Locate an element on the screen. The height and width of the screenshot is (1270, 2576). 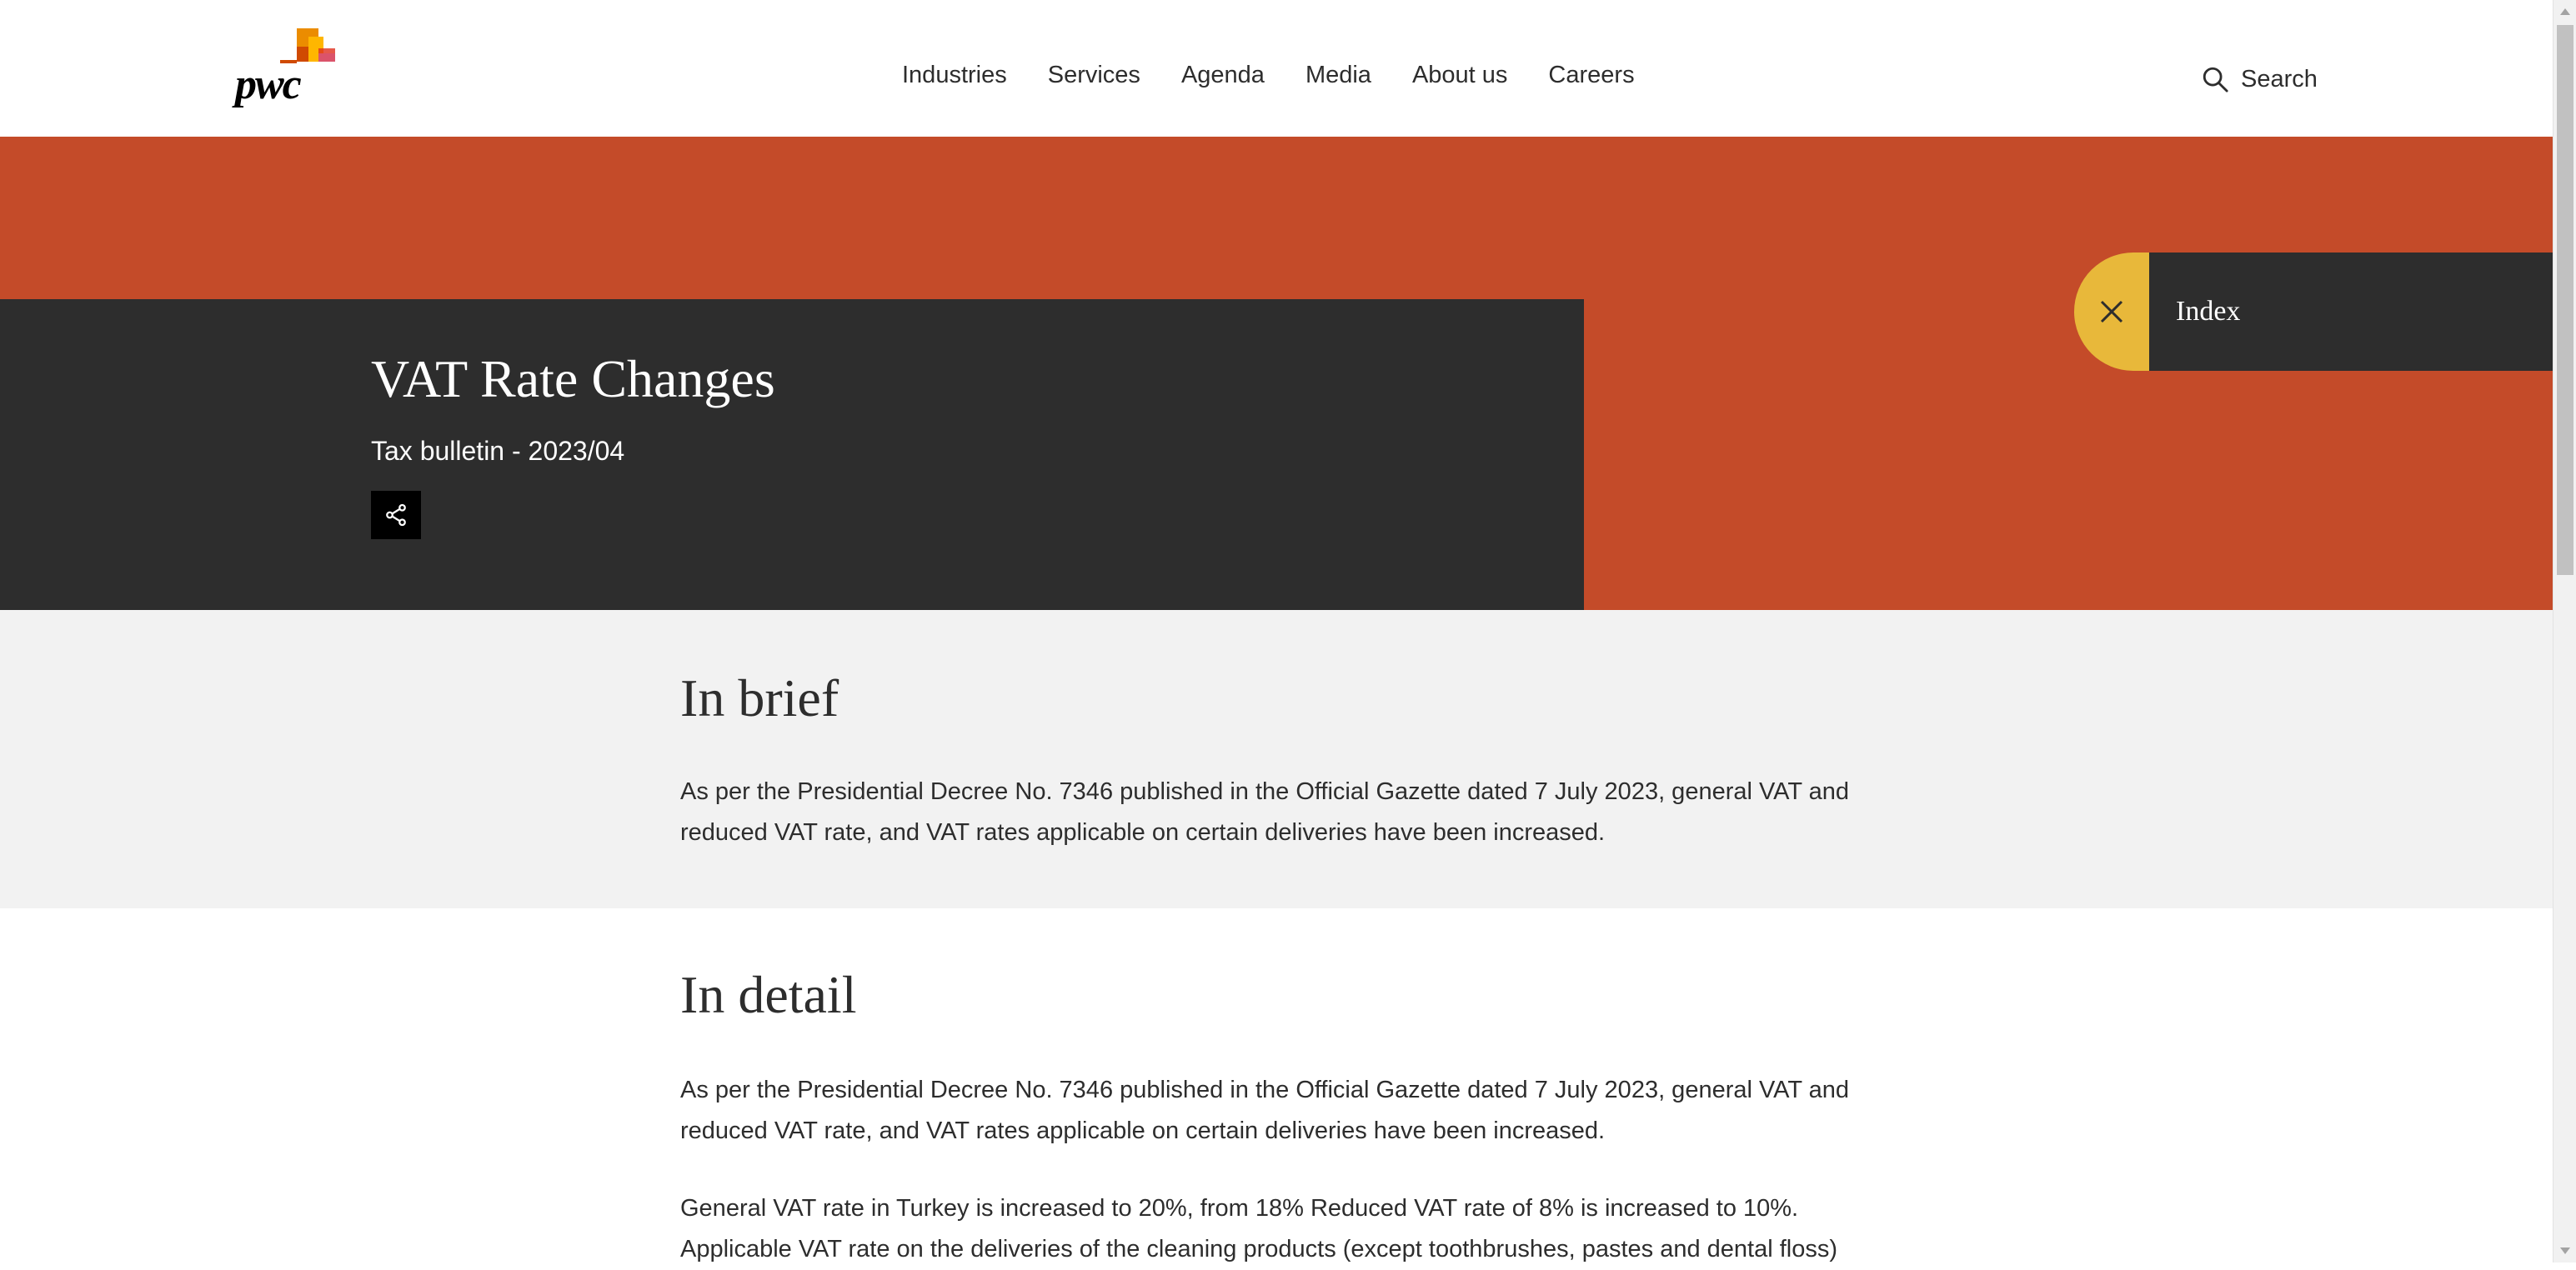
scroll-down-icon is located at coordinates (2565, 1251).